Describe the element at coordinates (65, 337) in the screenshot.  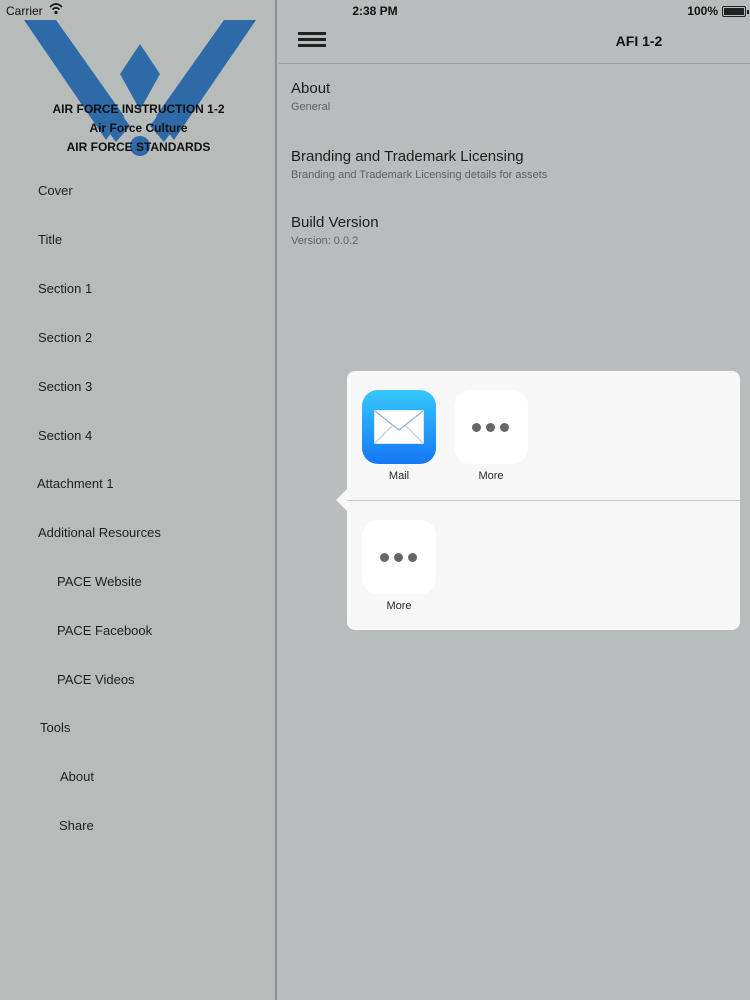
I see `sidebar-item-section-2: Section 2` at that location.